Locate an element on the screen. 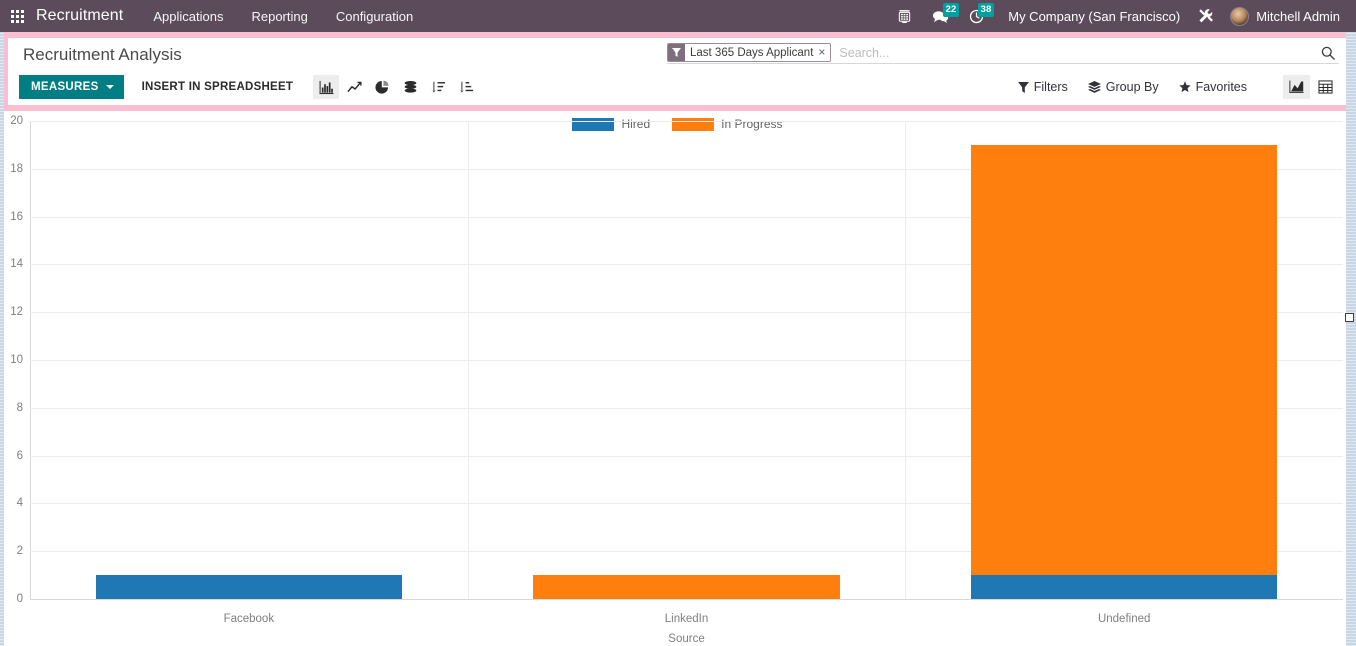 This screenshot has width=1356, height=646. activities-clock-icon-with-count: 38 is located at coordinates (977, 16).